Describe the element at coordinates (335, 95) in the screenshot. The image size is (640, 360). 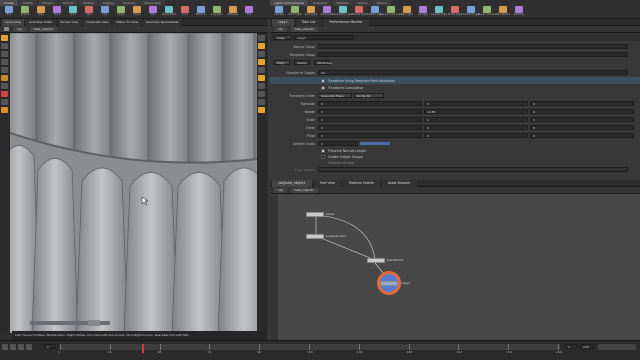
I see `xform-order-select: Scale Rot Trans` at that location.